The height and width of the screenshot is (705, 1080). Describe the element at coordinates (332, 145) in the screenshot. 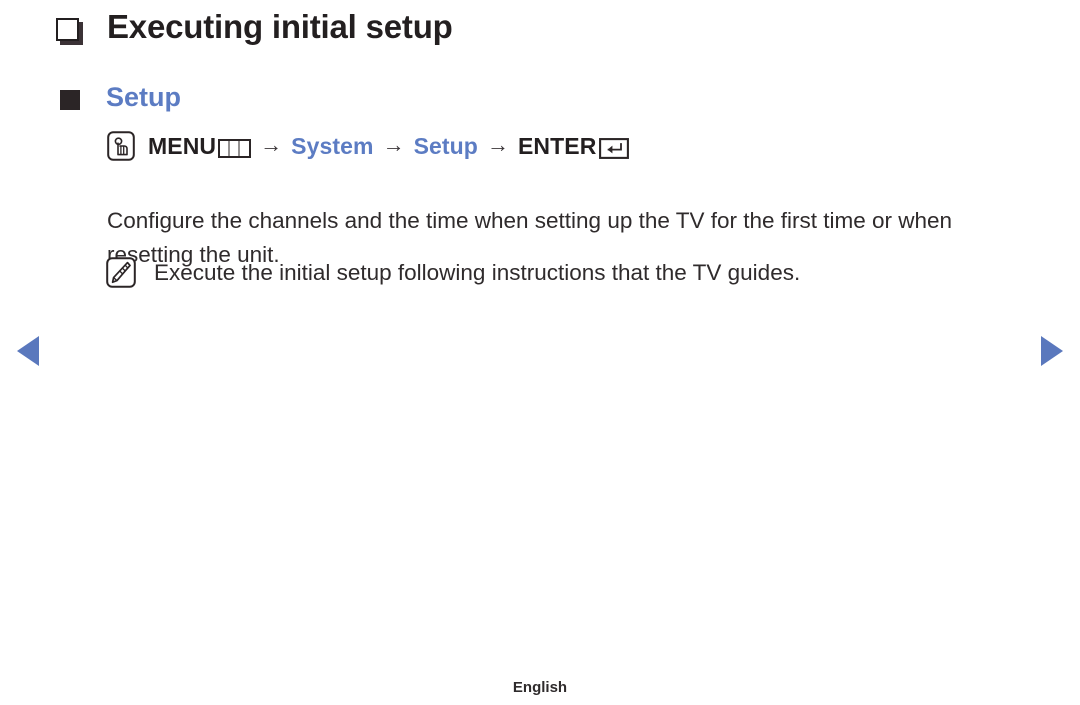

I see `path-step-system: System` at that location.